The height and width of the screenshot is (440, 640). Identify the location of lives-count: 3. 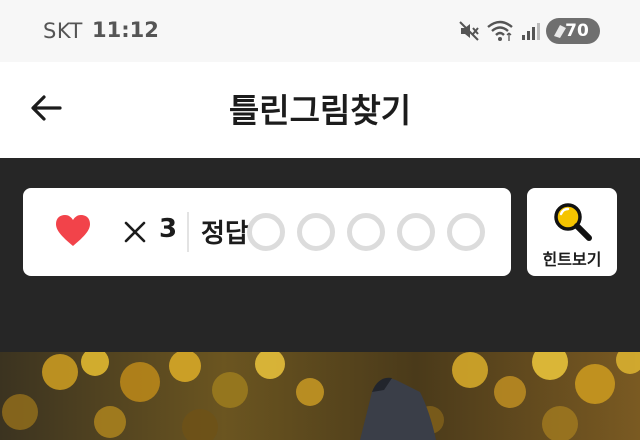
(168, 229).